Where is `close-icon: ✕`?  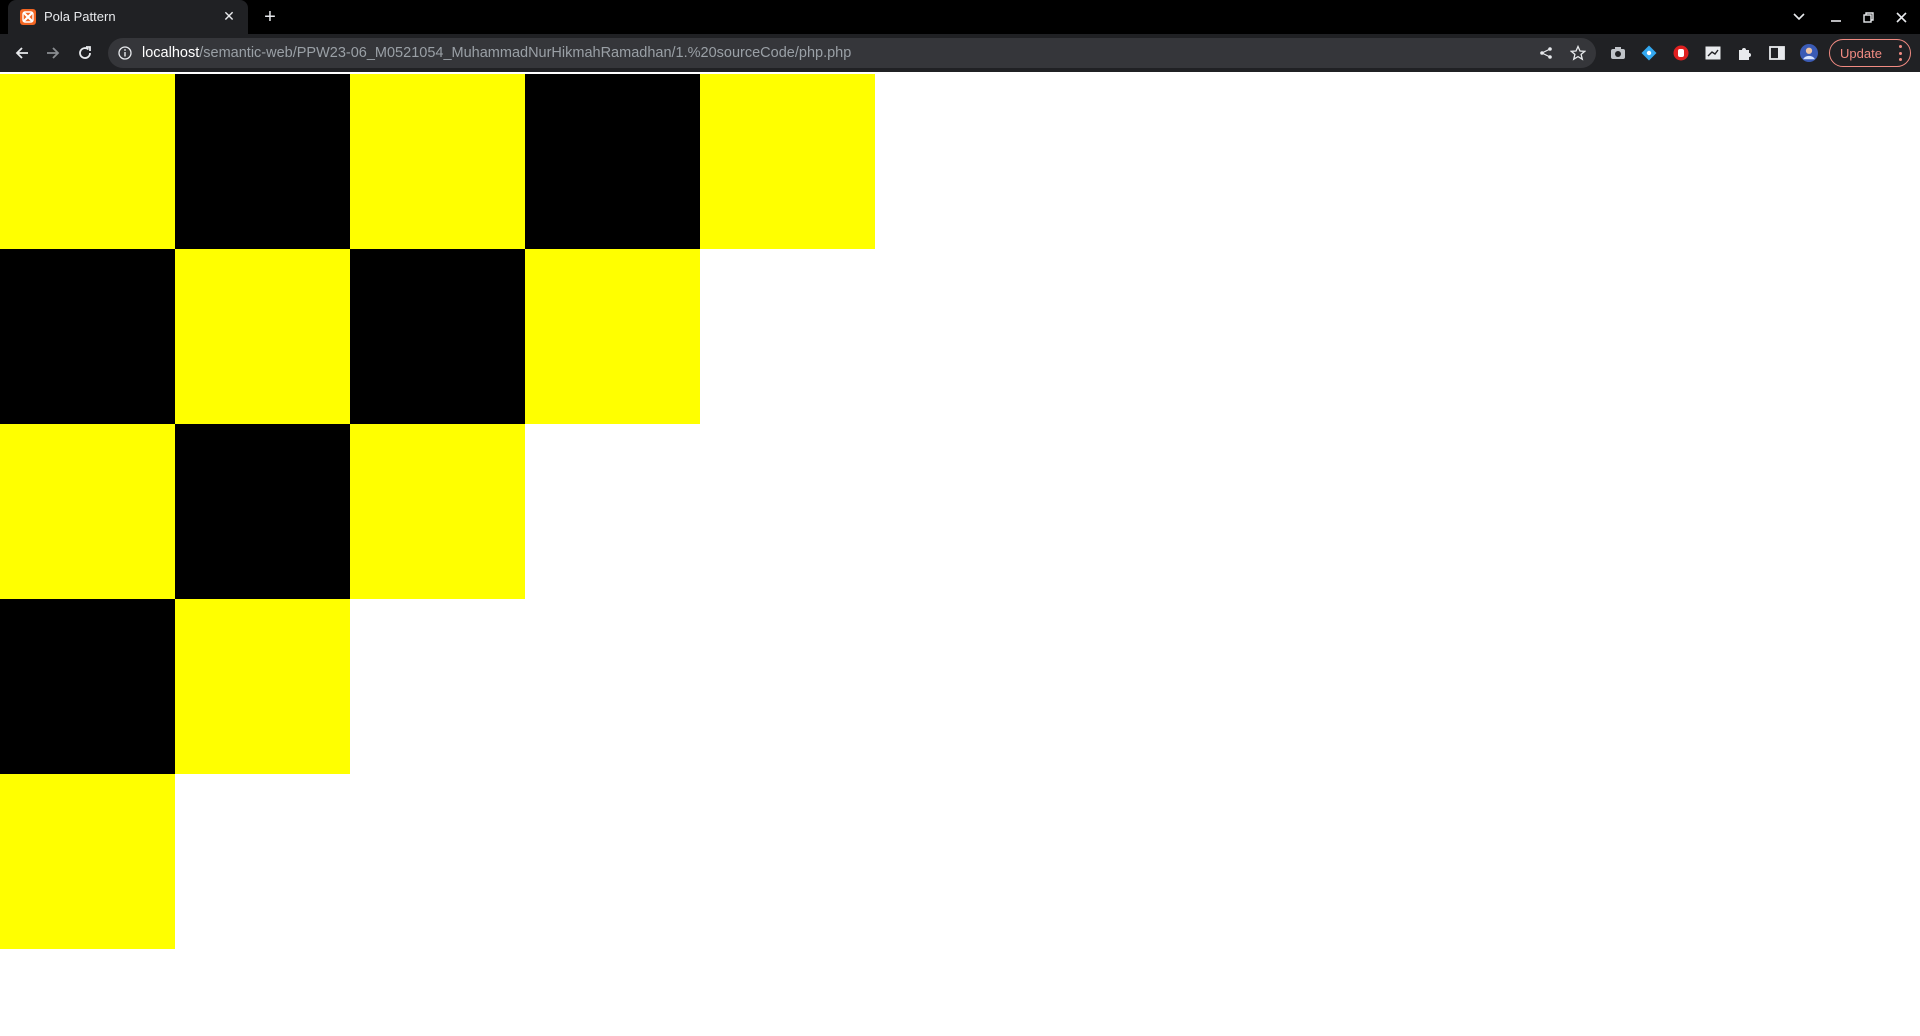 close-icon: ✕ is located at coordinates (229, 16).